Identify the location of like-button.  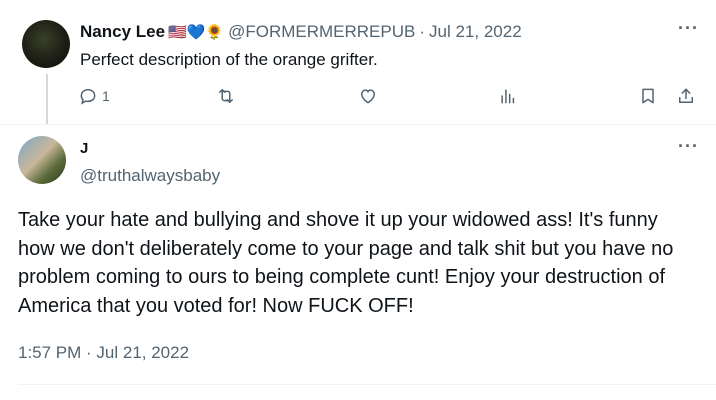
(368, 96).